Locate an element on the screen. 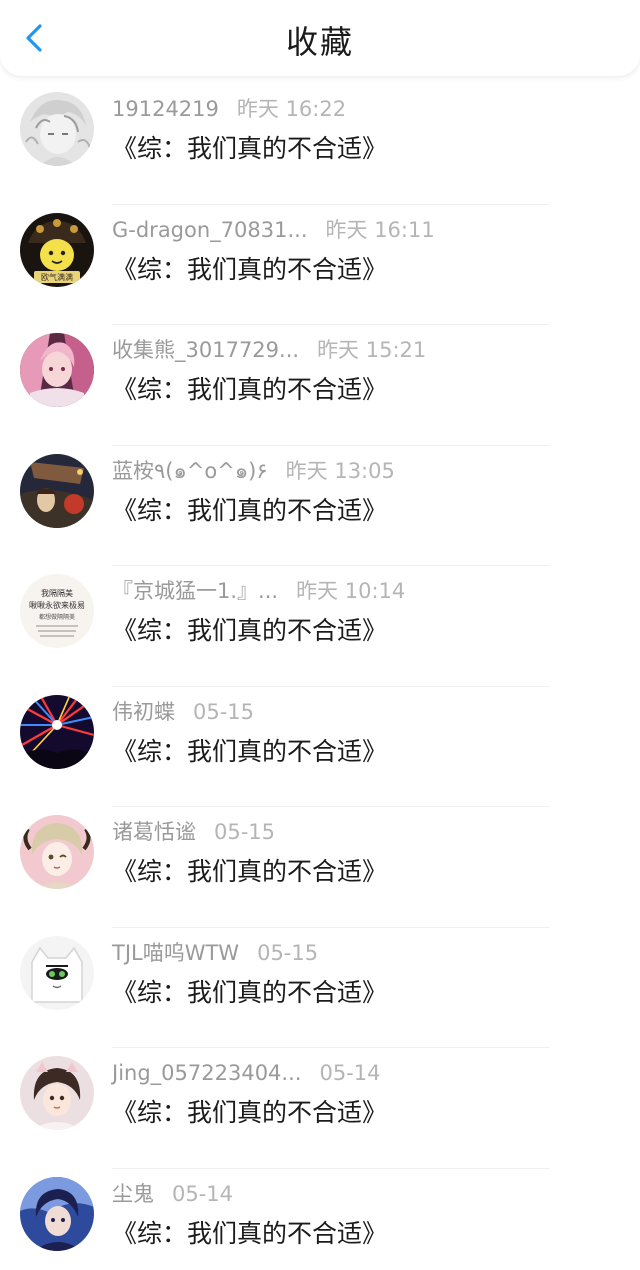  item-meta: 『京城猛一1.』... 昨天 10:14 is located at coordinates (258, 591).